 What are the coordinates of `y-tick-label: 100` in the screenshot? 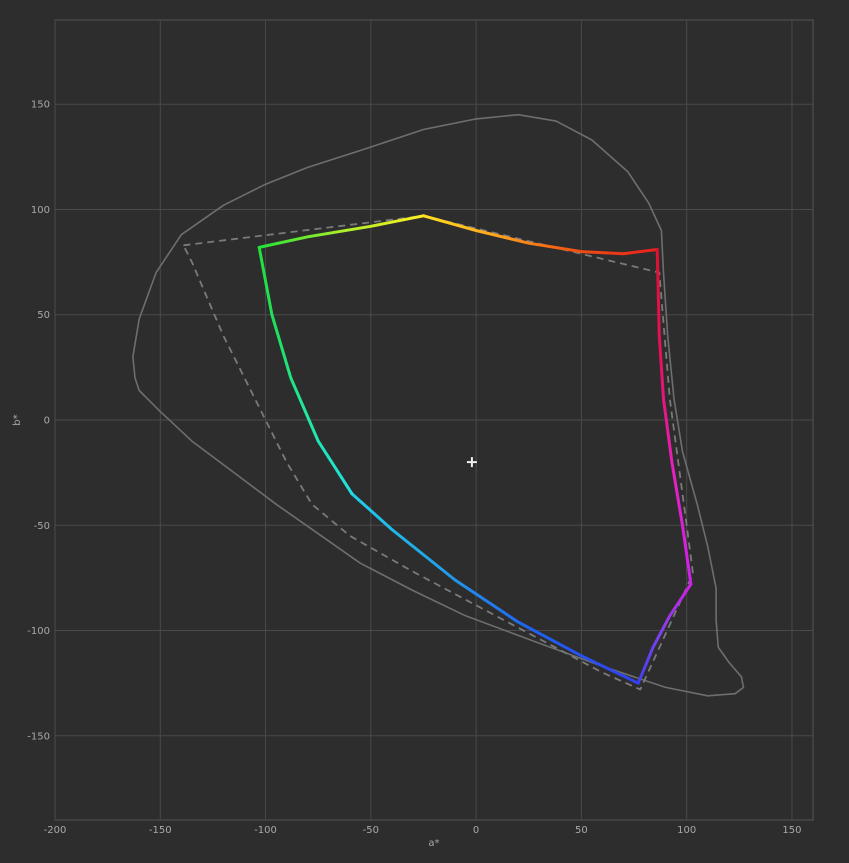 It's located at (40, 210).